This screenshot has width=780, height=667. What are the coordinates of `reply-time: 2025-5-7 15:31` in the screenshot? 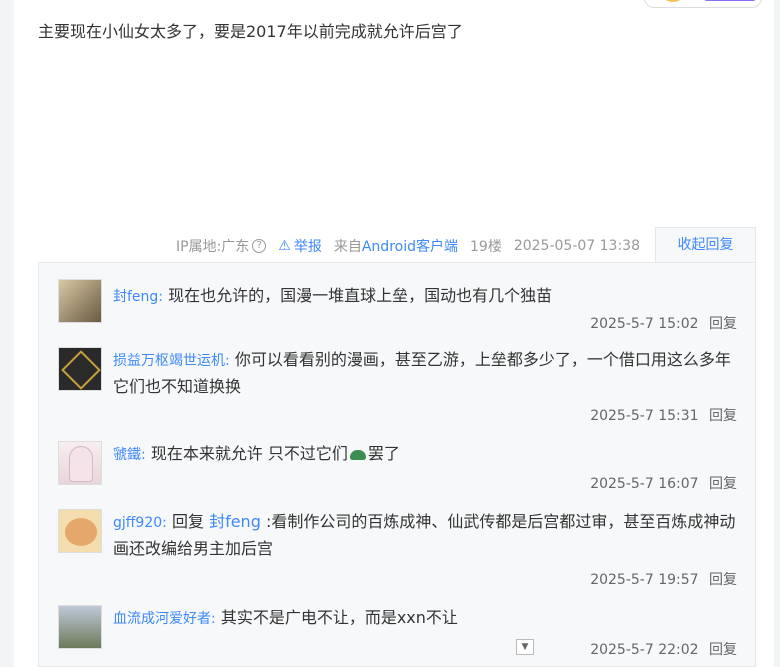 It's located at (644, 416).